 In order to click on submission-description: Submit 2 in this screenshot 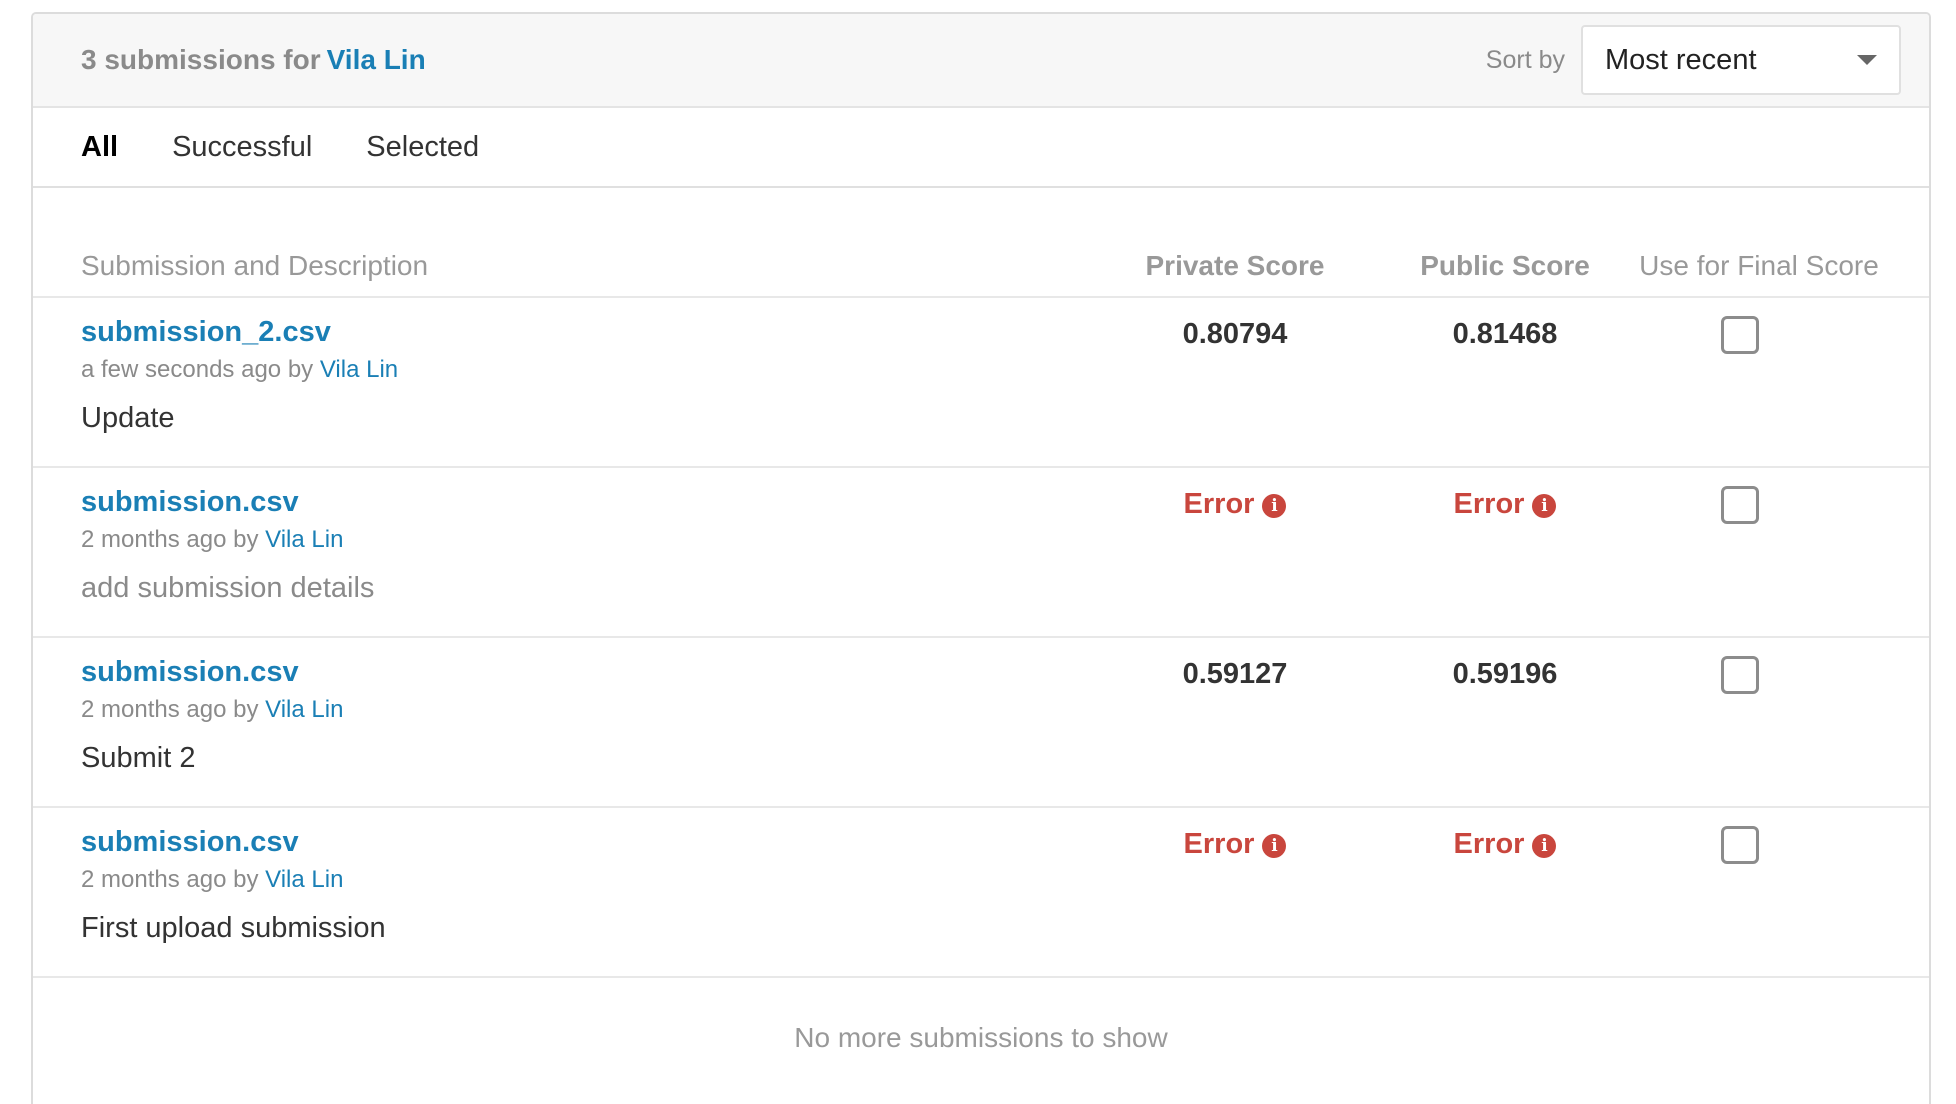, I will do `click(138, 758)`.